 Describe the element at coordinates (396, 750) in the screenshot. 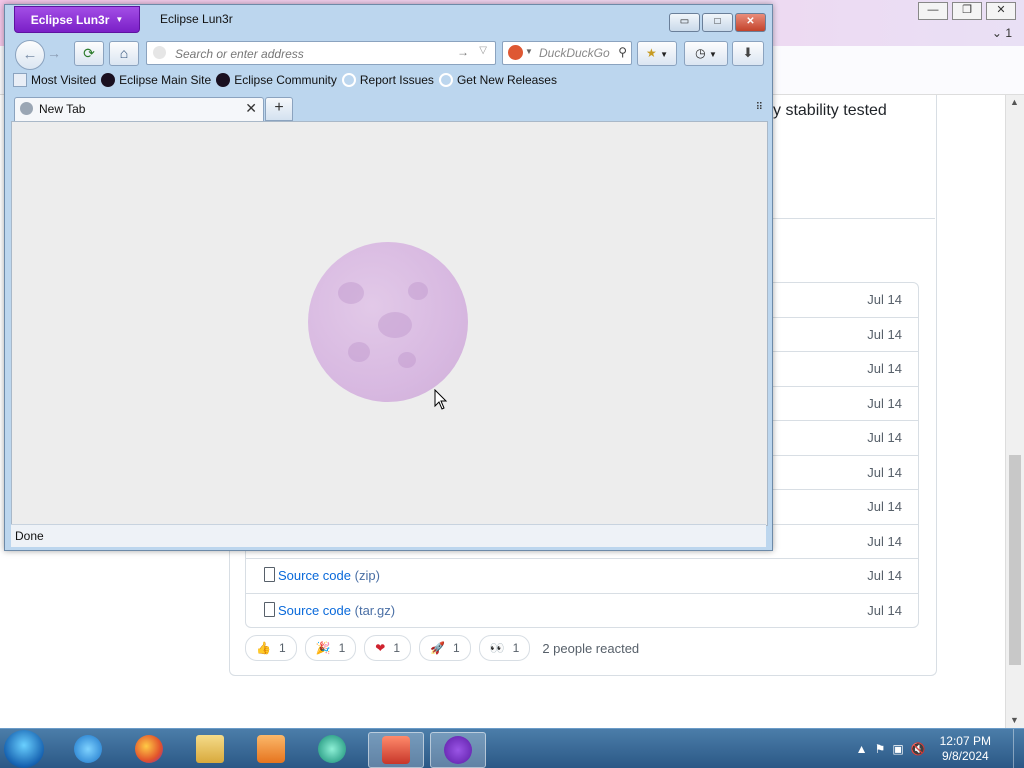

I see `taskbar-gitkraken` at that location.